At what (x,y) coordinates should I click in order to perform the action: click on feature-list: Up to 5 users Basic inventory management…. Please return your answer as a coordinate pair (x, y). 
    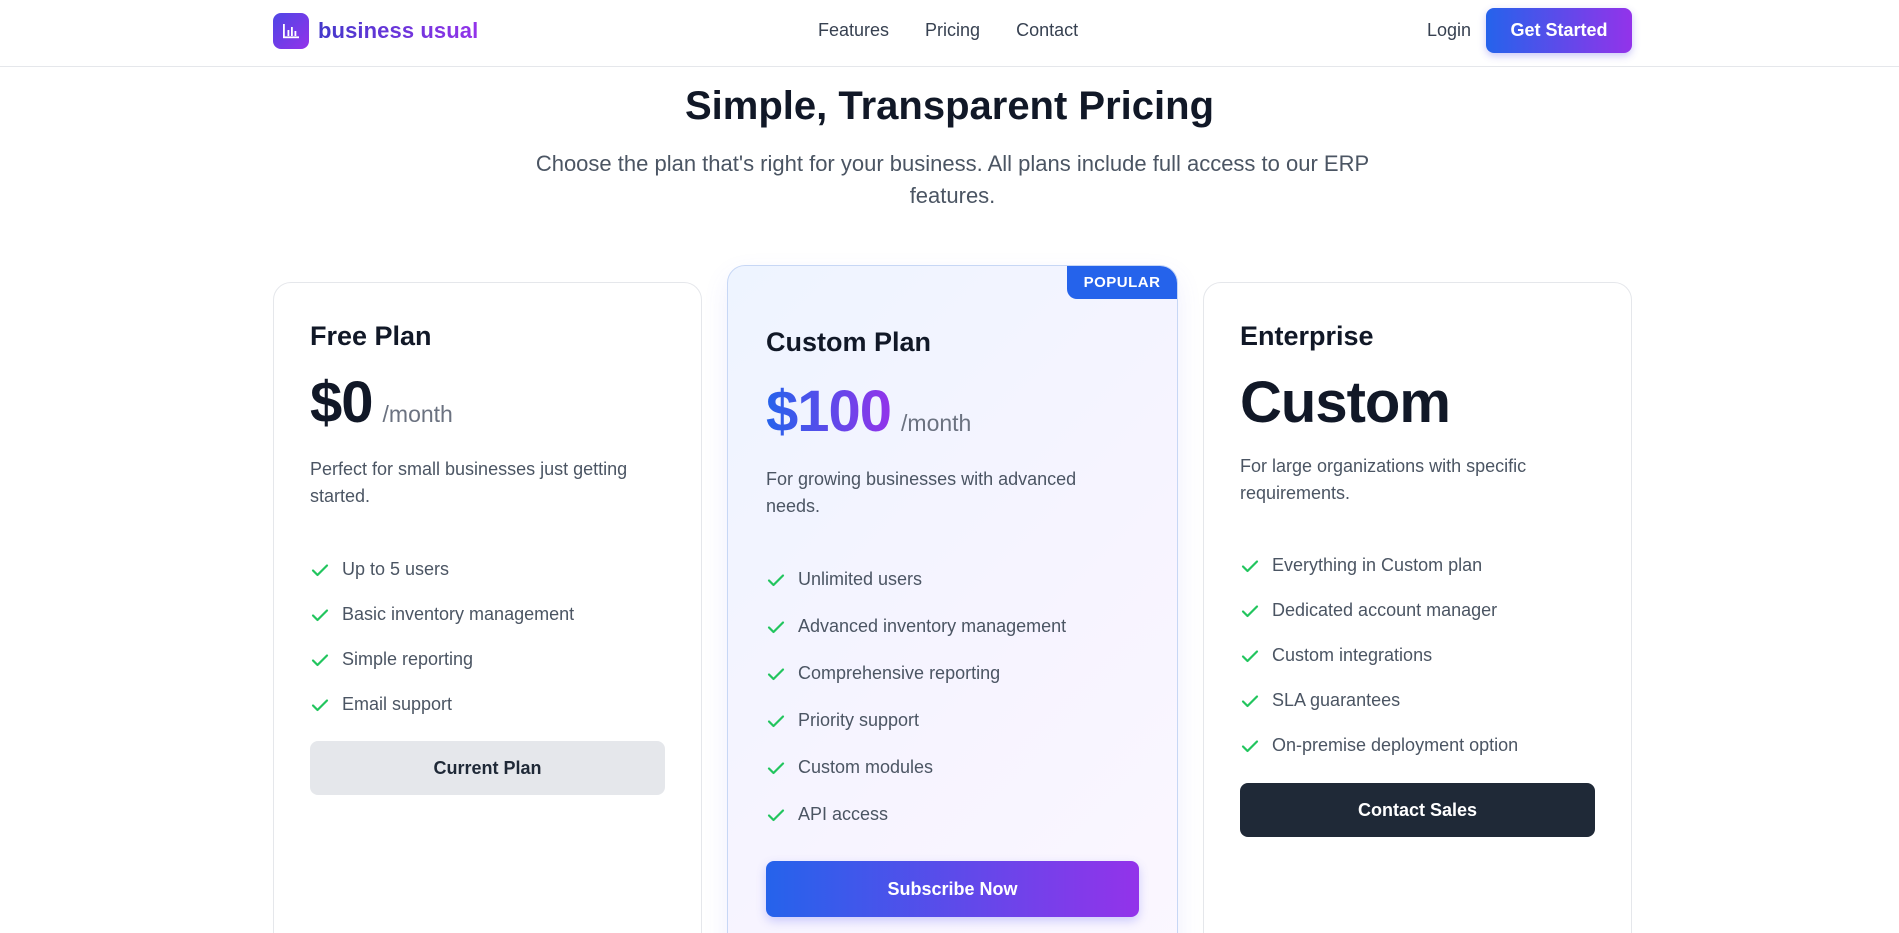
    Looking at the image, I should click on (442, 637).